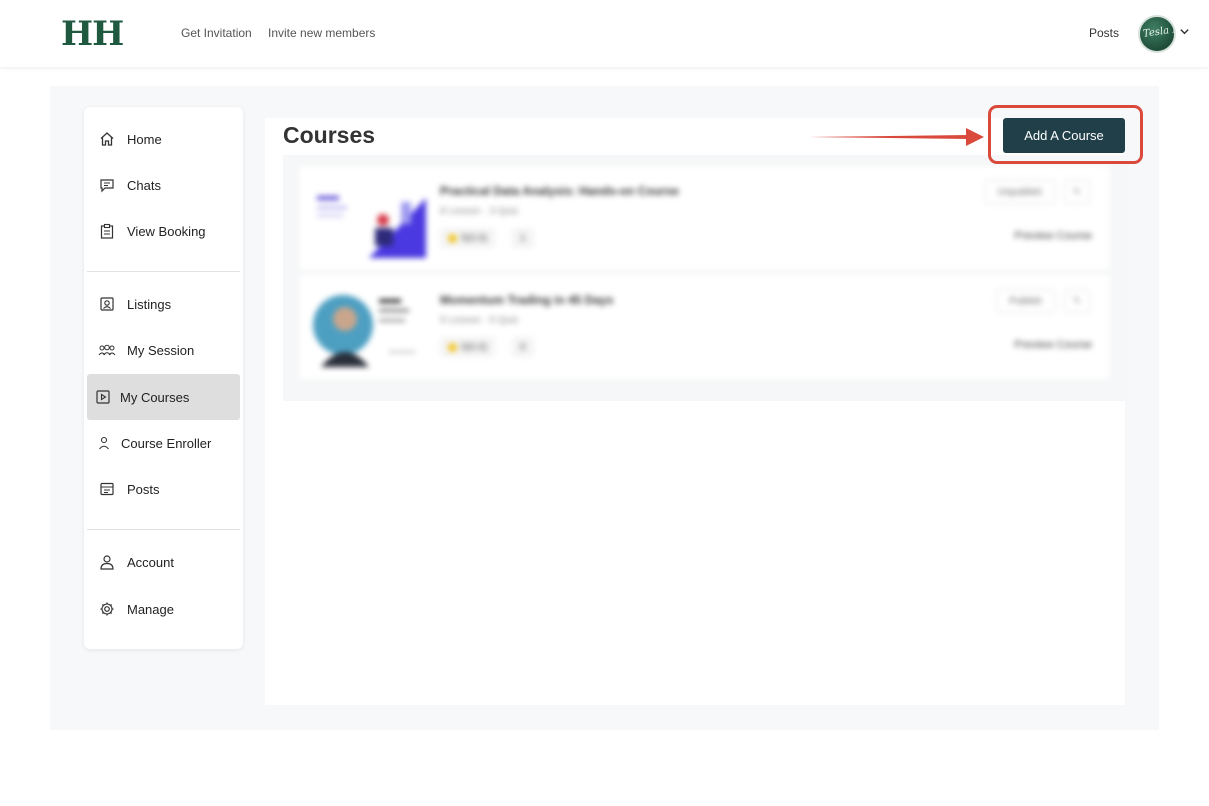 The image size is (1209, 806). What do you see at coordinates (161, 350) in the screenshot?
I see `sidebar-item-label: My Session` at bounding box center [161, 350].